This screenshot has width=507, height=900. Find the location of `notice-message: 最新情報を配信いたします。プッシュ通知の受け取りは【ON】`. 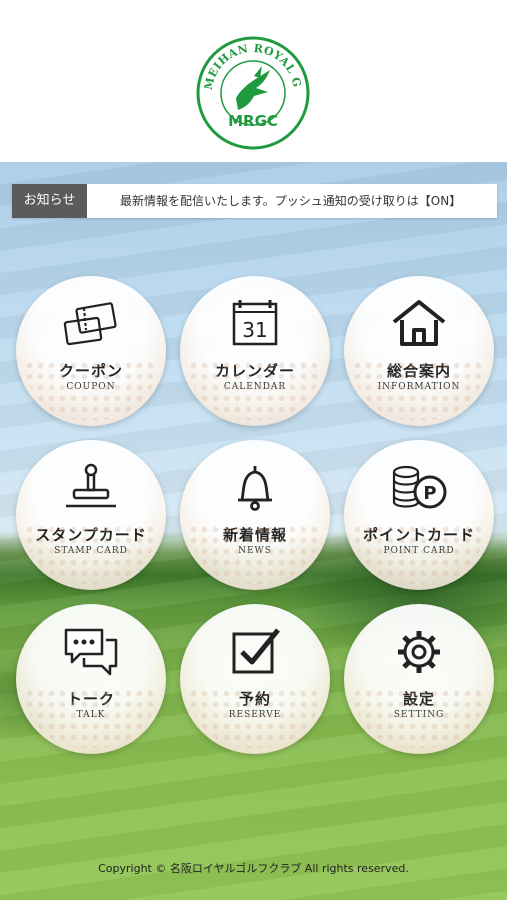

notice-message: 最新情報を配信いたします。プッシュ通知の受け取りは【ON】 is located at coordinates (306, 201).